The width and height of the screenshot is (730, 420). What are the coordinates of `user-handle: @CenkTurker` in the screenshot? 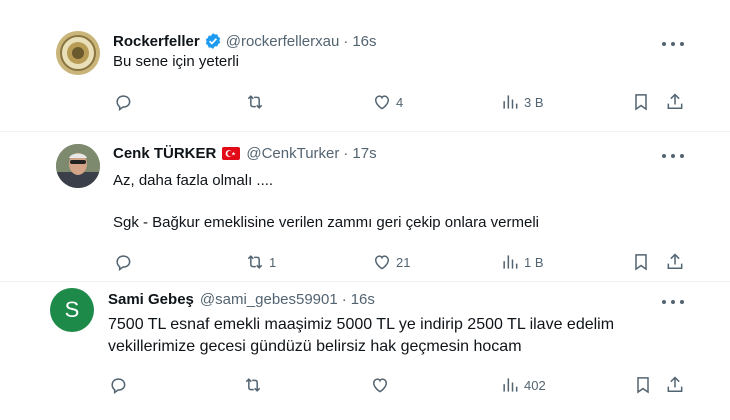 It's located at (292, 153).